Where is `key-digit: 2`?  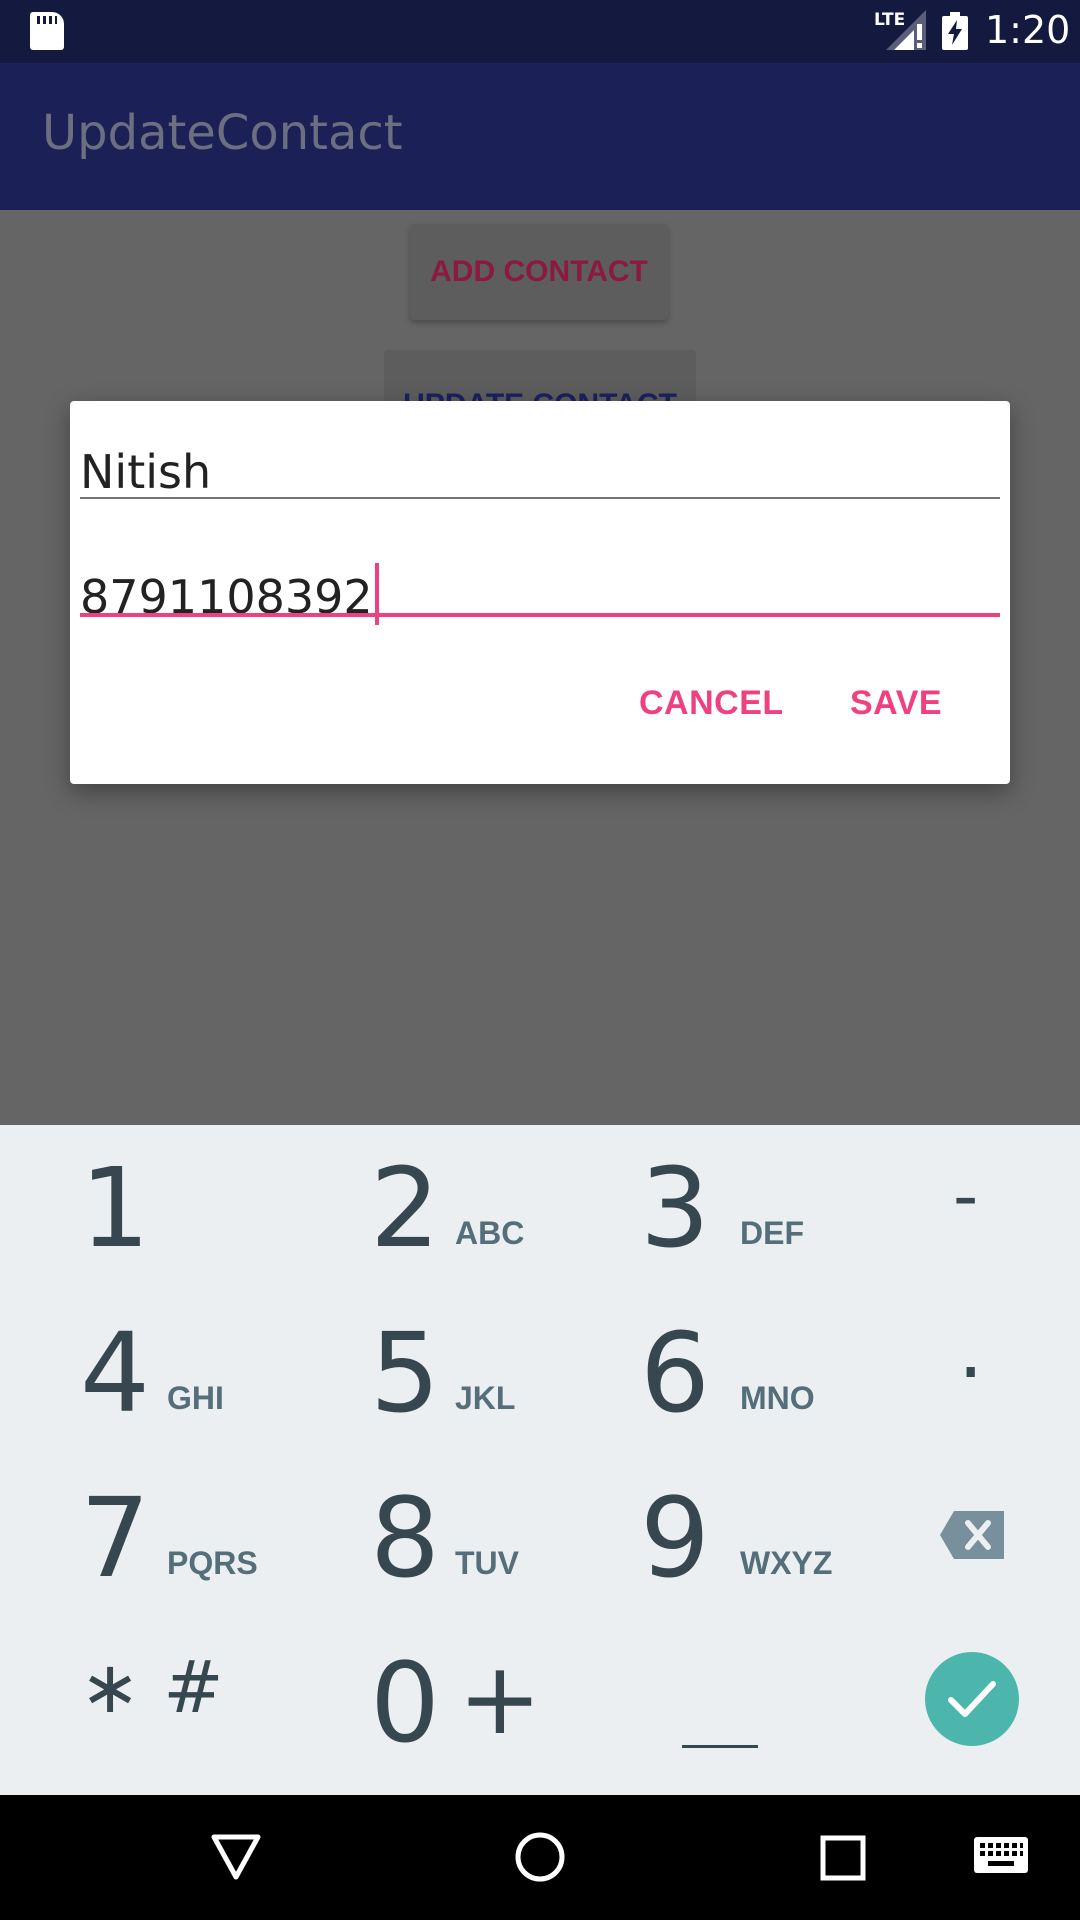
key-digit: 2 is located at coordinates (405, 1208).